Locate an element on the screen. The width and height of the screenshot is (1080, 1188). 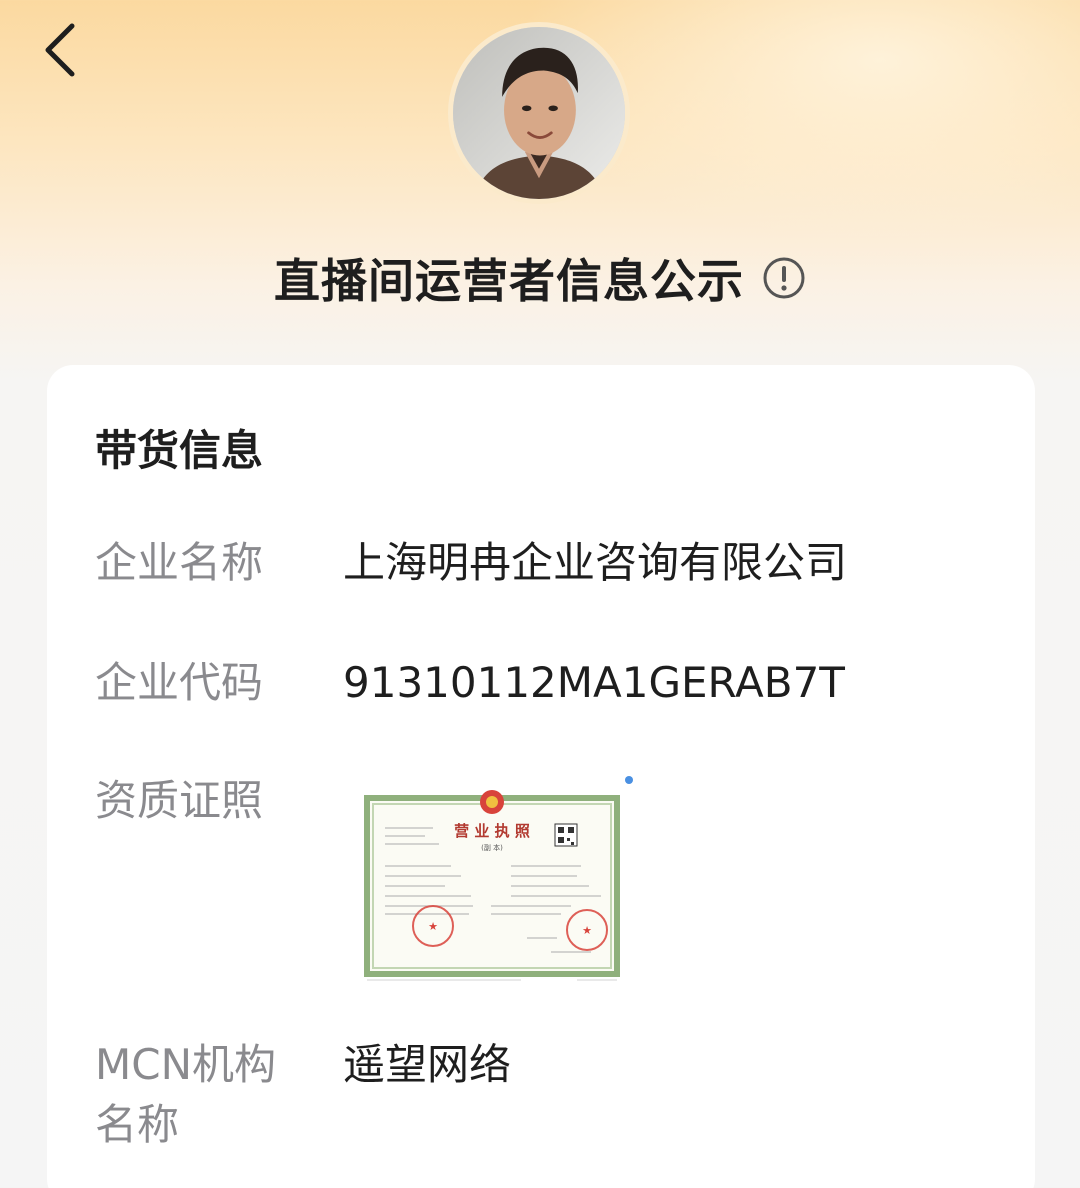
business-license-image: 营 业 执 照 (副 本) ★ ★ is located at coordinates (489, 883).